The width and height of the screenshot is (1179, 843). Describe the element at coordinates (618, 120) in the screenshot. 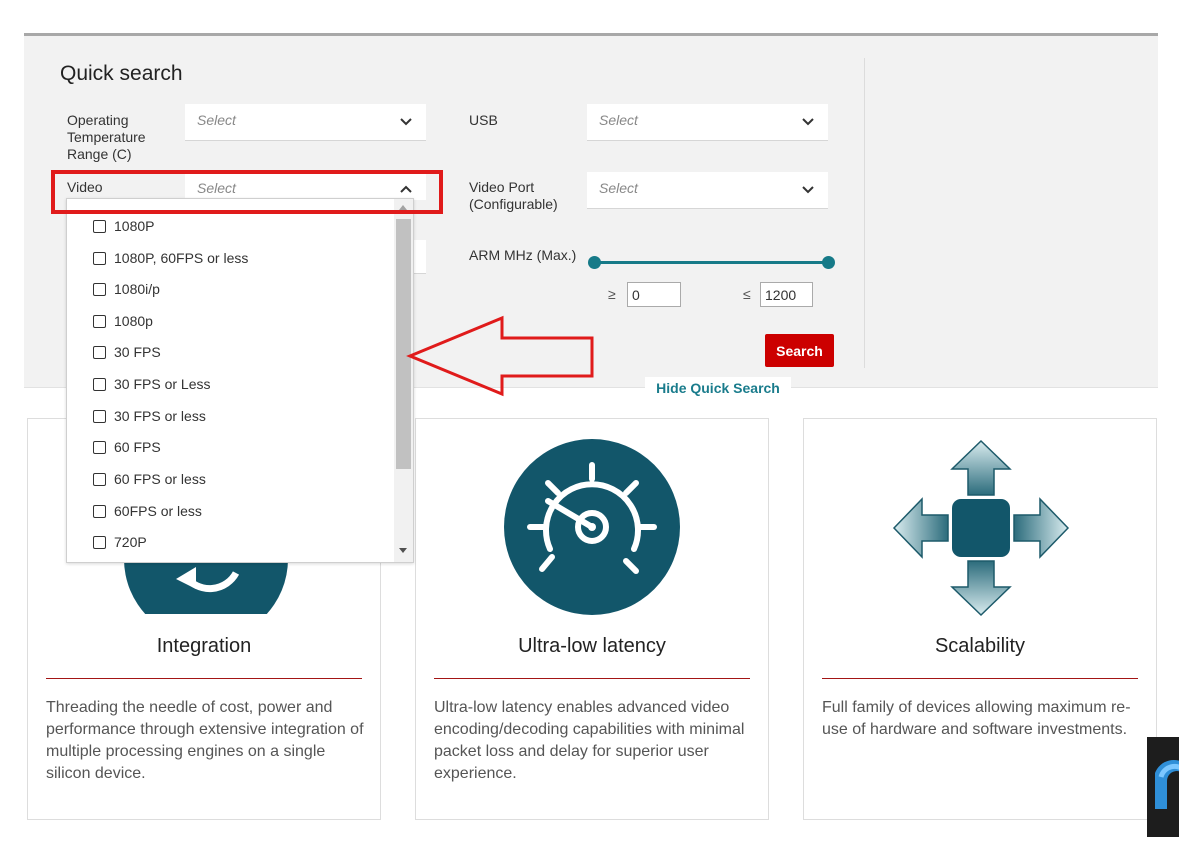

I see `usb-value: Select` at that location.